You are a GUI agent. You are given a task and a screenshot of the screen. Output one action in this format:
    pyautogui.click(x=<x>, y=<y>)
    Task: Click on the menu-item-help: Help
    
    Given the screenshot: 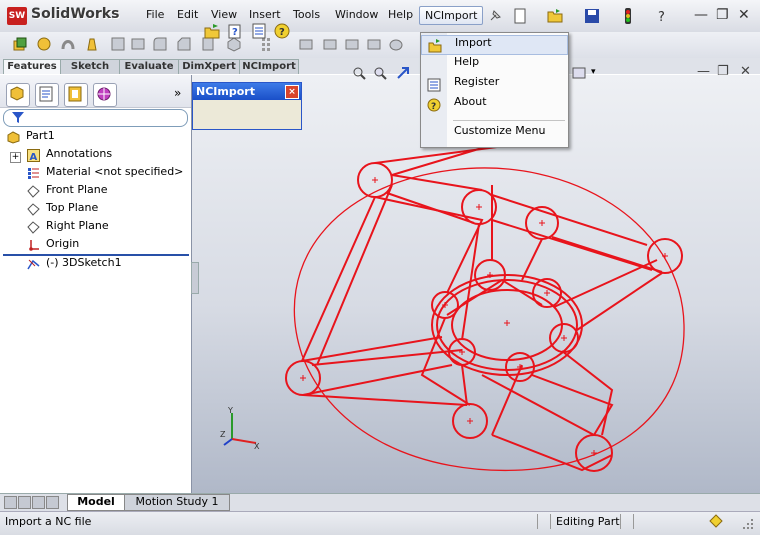 What is the action you would take?
    pyautogui.click(x=494, y=65)
    